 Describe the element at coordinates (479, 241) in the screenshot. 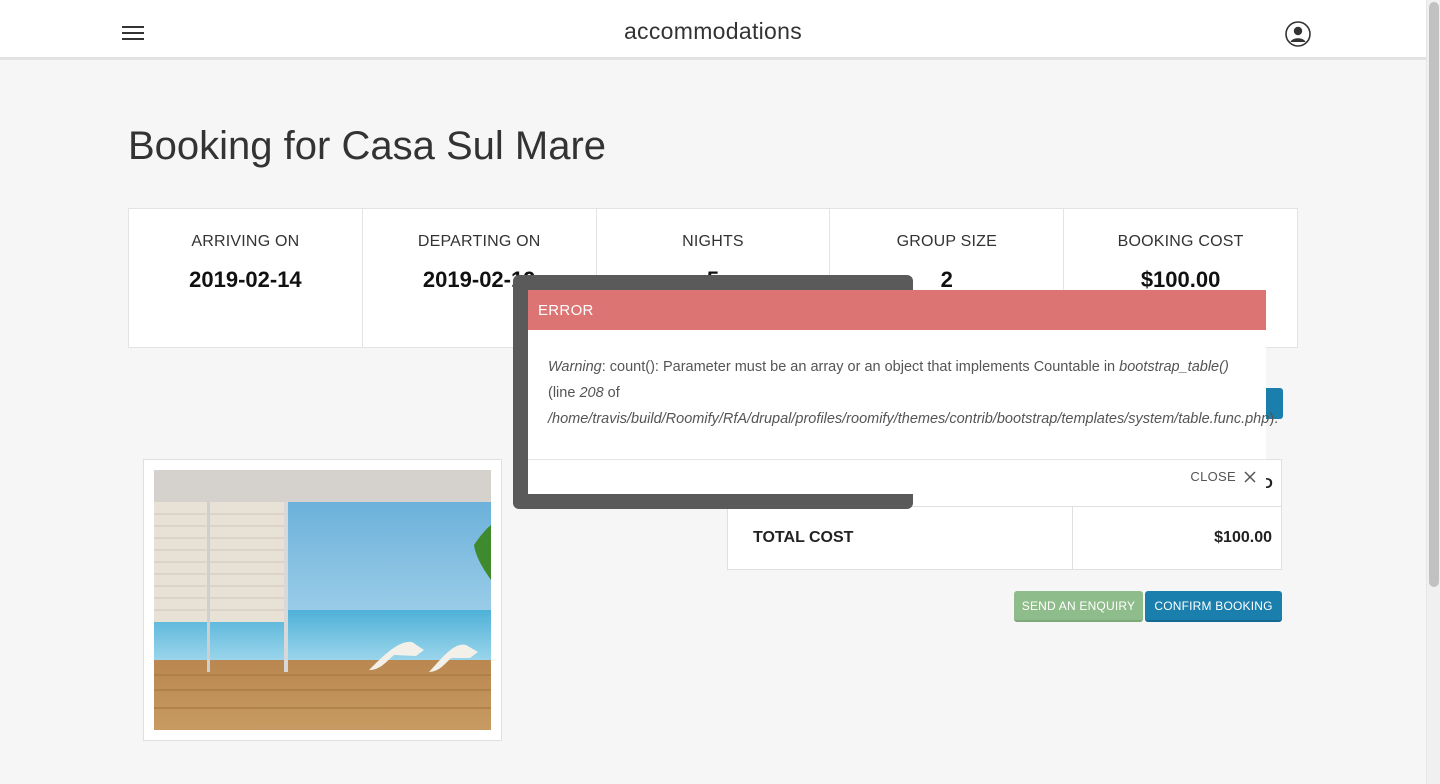

I see `summary-label: DEPARTING ON` at that location.